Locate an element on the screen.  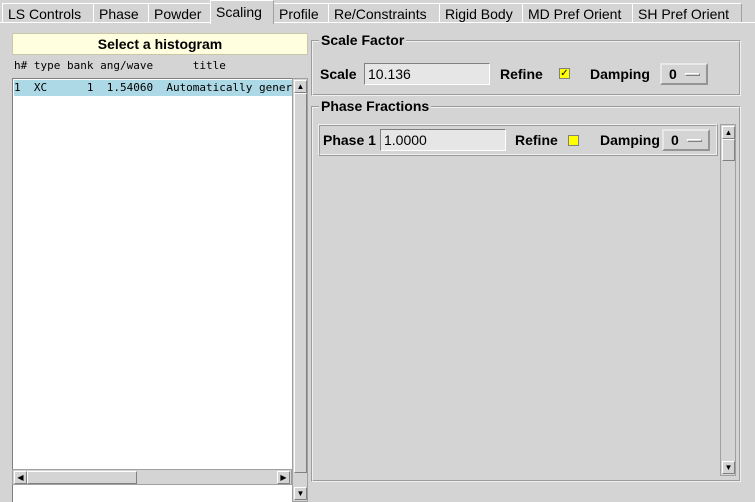
scale-refine-checkbox: ✓ is located at coordinates (564, 73).